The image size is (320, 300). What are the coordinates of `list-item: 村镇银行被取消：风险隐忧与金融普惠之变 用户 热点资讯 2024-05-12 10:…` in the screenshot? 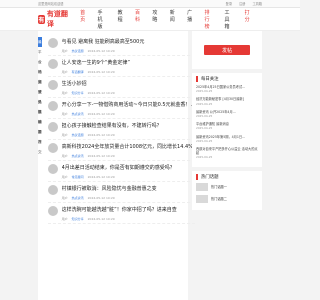 It's located at (121, 192).